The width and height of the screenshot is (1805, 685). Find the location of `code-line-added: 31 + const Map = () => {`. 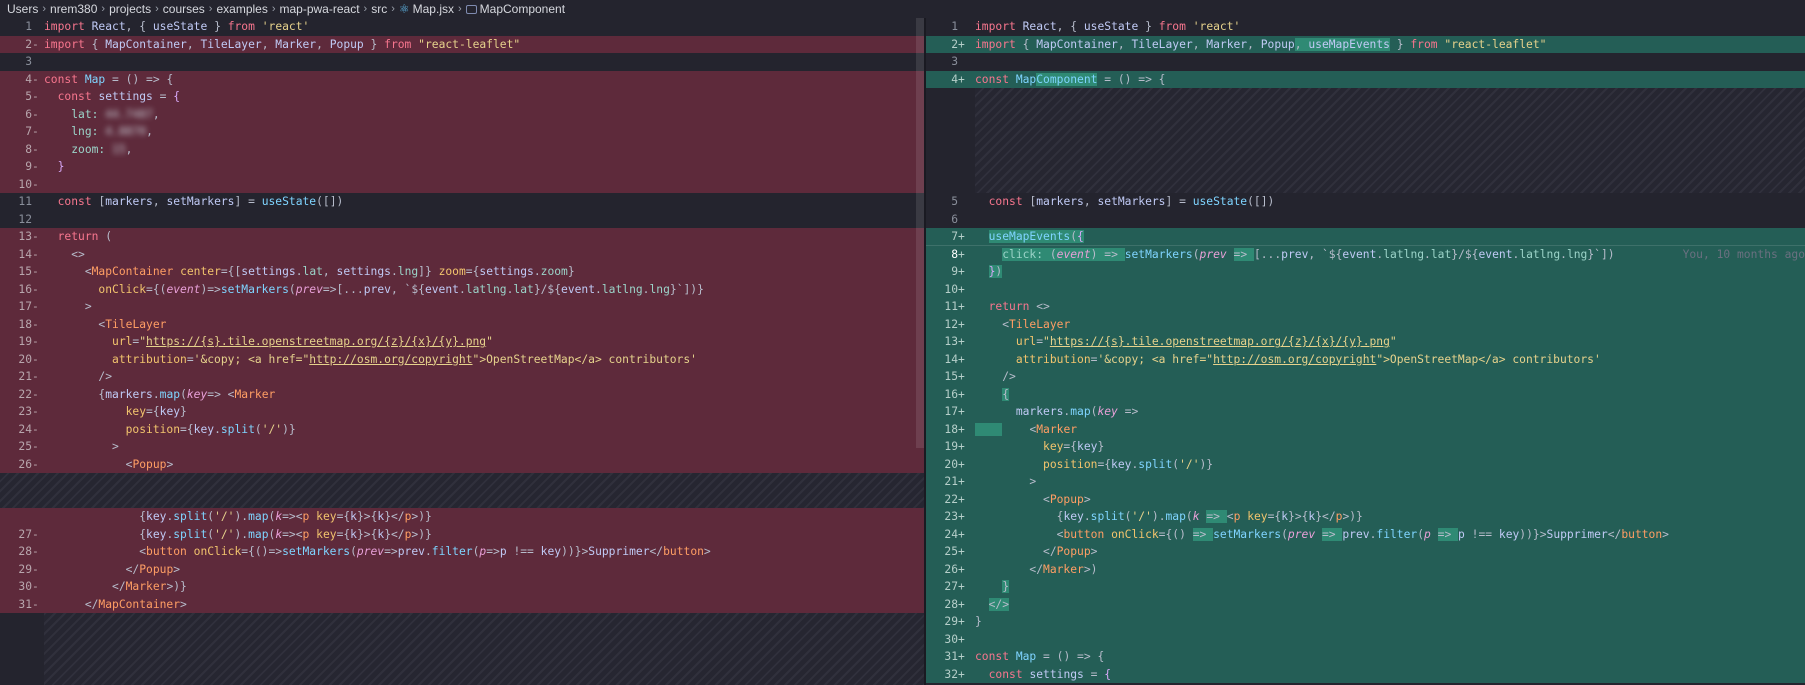

code-line-added: 31 + const Map = () => { is located at coordinates (1365, 657).